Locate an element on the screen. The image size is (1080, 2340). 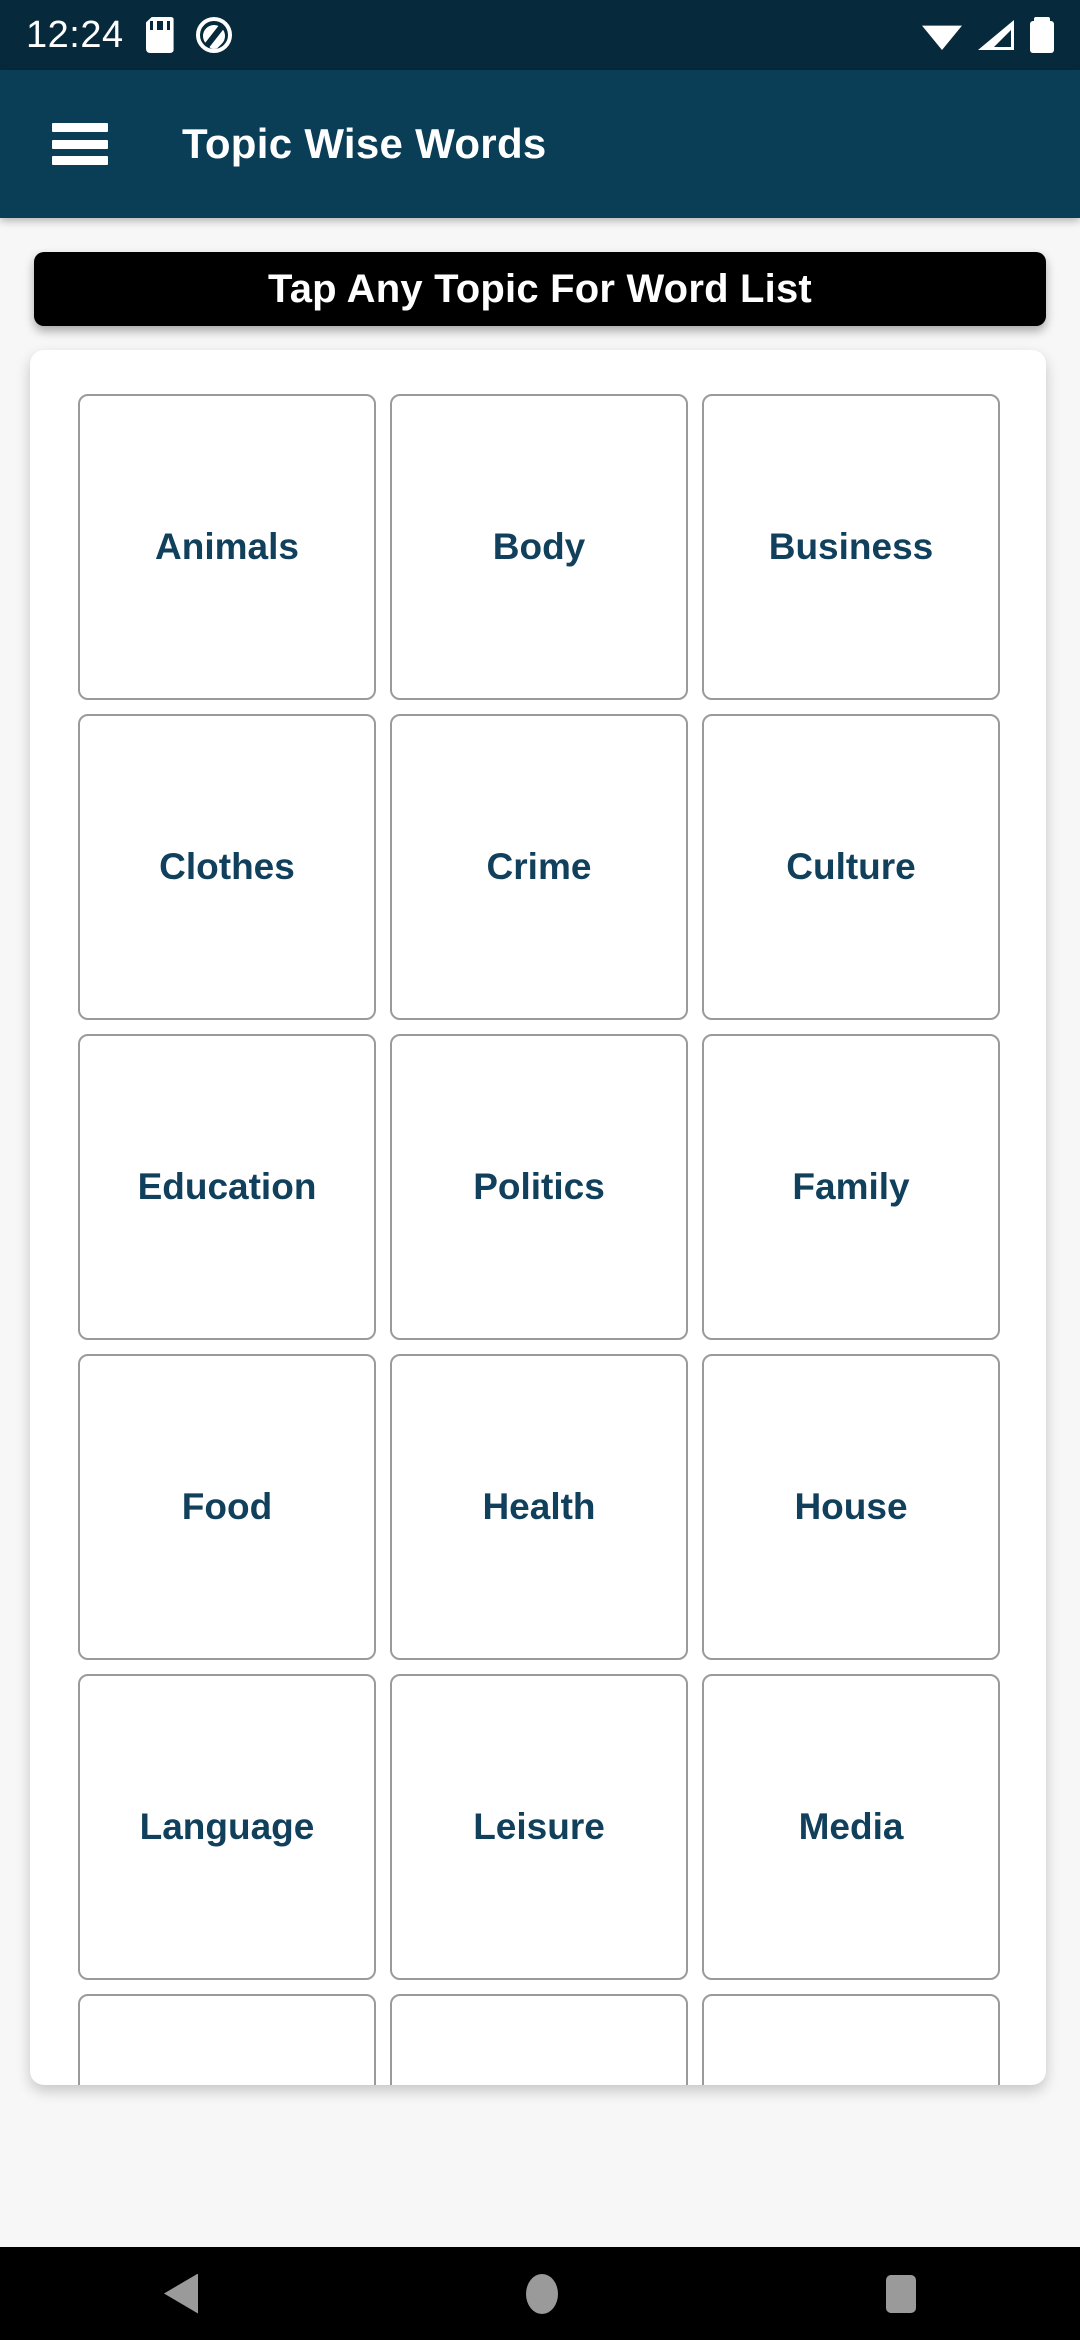
sd-card-icon is located at coordinates (160, 35).